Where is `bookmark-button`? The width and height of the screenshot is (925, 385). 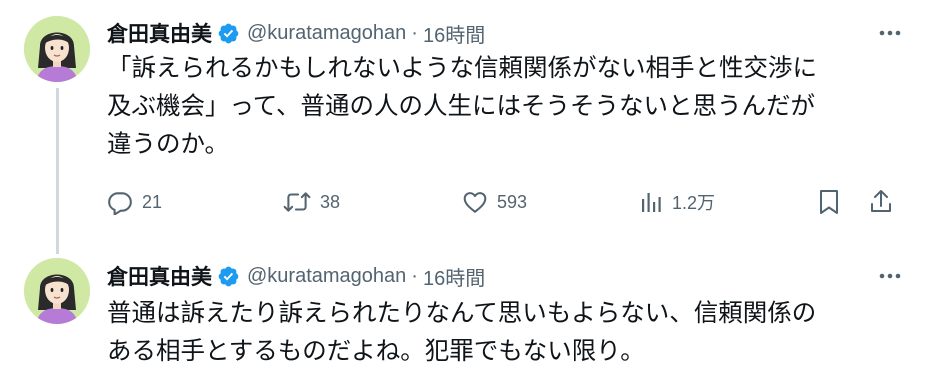
bookmark-button is located at coordinates (829, 202).